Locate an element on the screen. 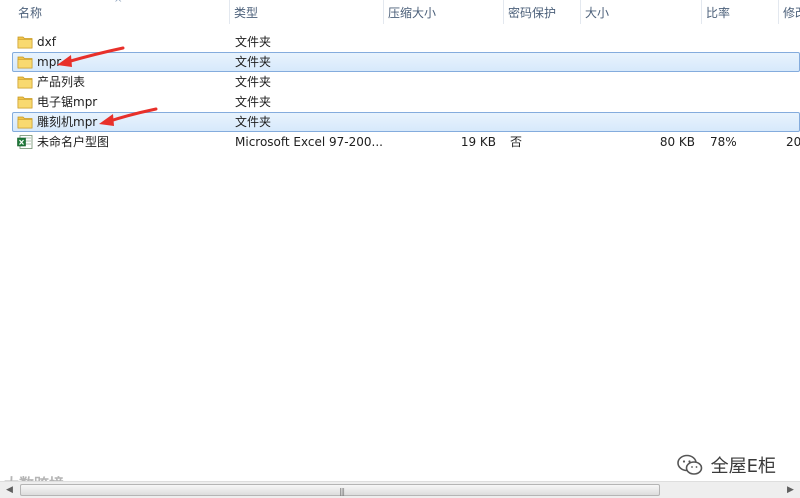  column-size: 大小 is located at coordinates (595, 12).